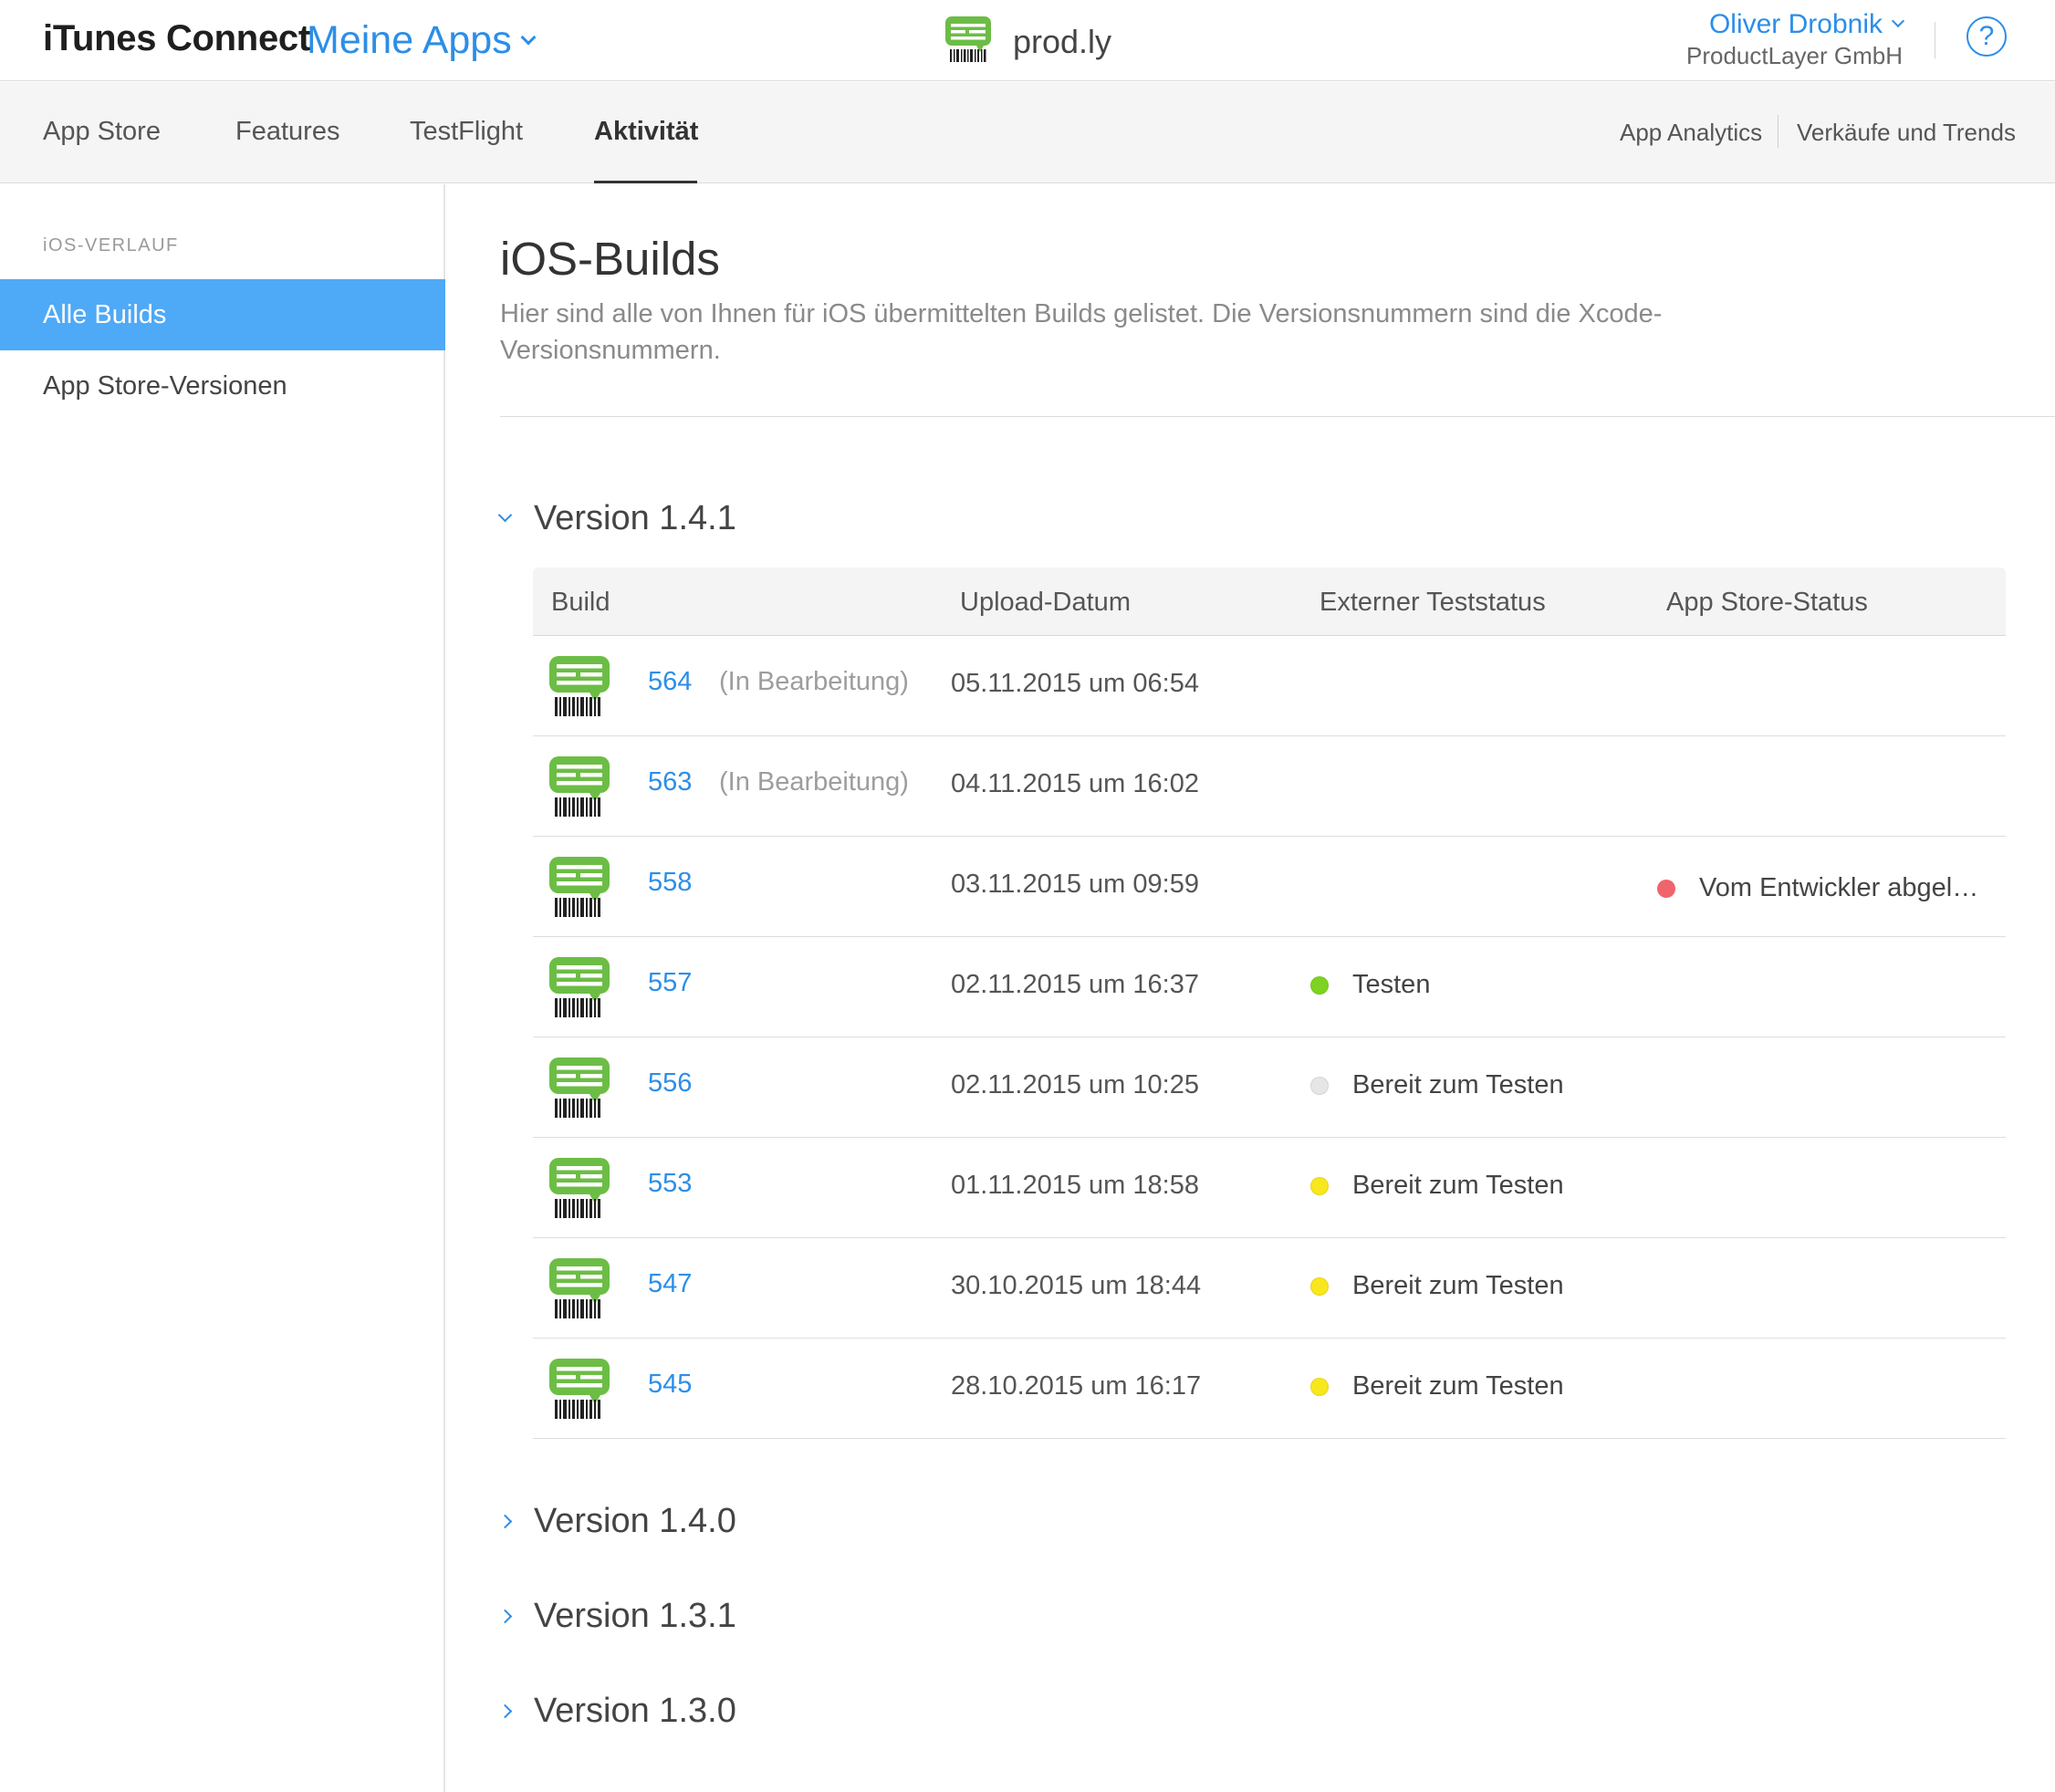 The height and width of the screenshot is (1792, 2055). What do you see at coordinates (1277, 416) in the screenshot?
I see `divider` at bounding box center [1277, 416].